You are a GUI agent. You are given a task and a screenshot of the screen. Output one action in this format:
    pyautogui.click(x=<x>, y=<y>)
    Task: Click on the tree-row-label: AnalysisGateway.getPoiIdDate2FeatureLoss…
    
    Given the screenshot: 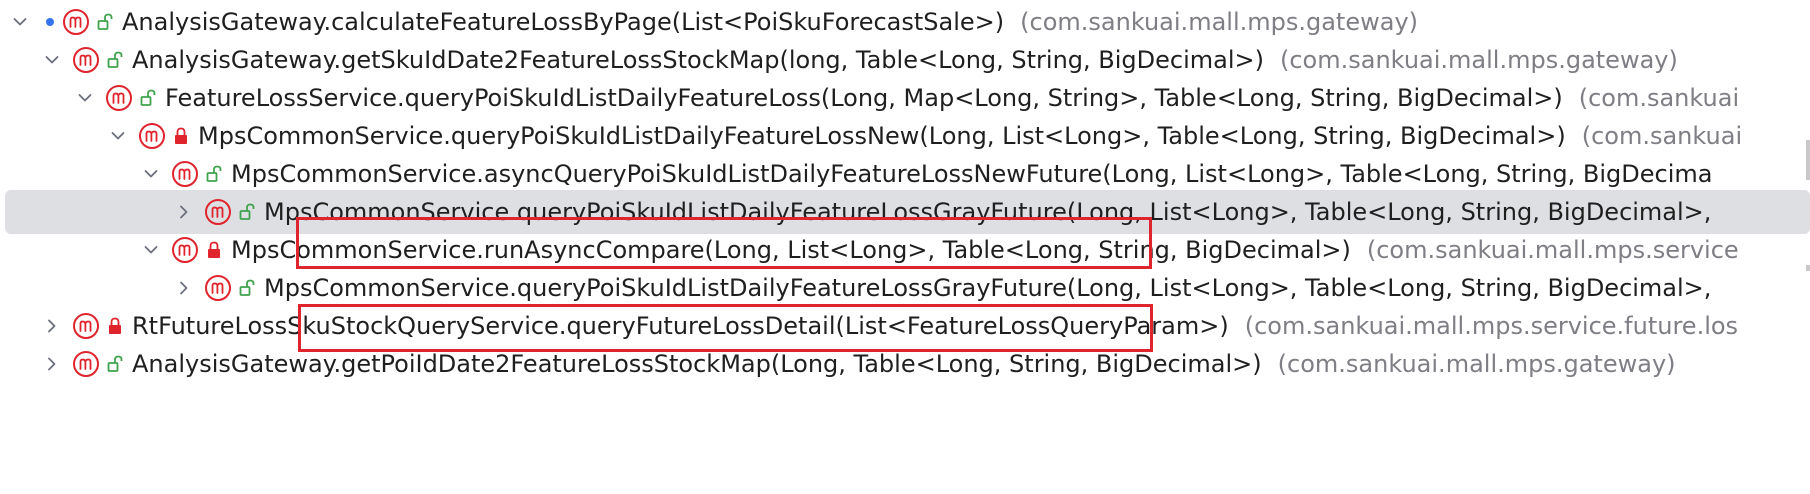 What is the action you would take?
    pyautogui.click(x=904, y=364)
    